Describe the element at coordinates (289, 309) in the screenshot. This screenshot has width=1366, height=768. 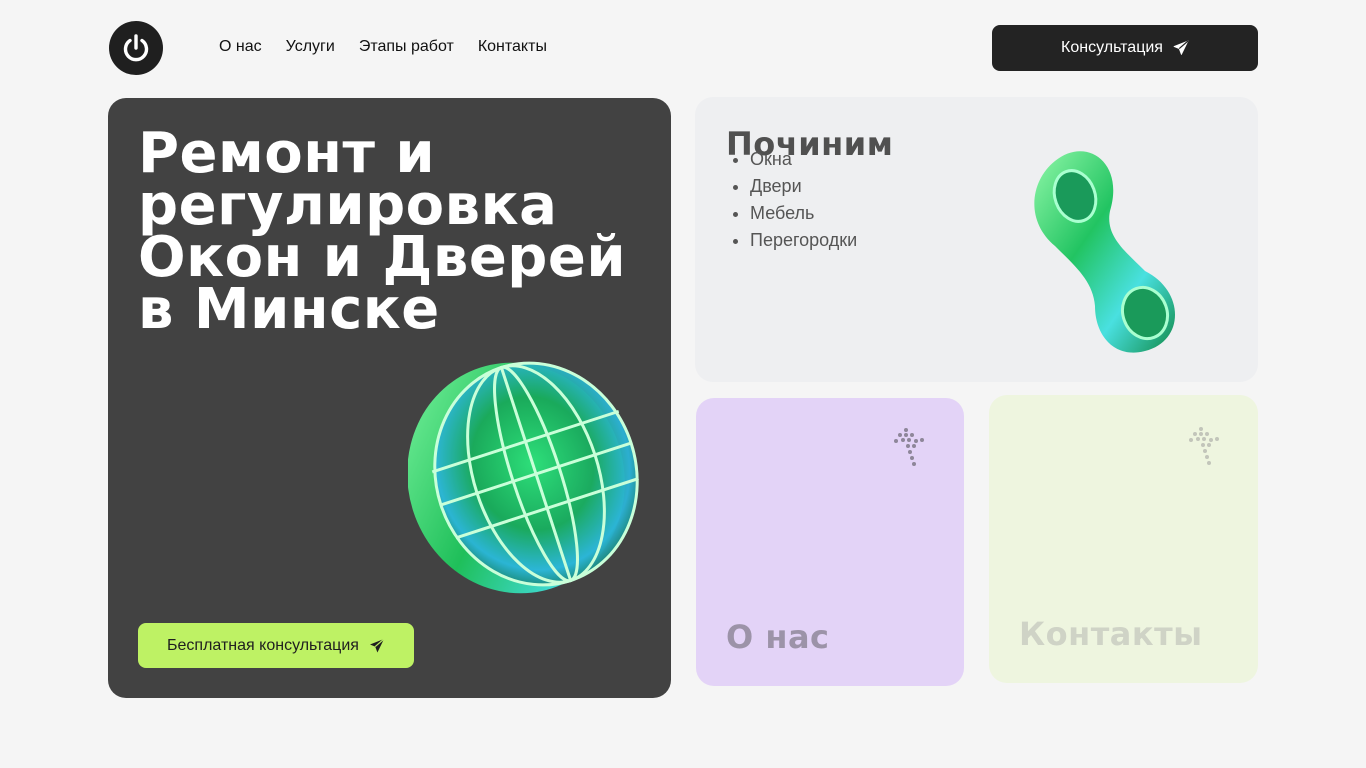
I see `hero-title-line: в Минске` at that location.